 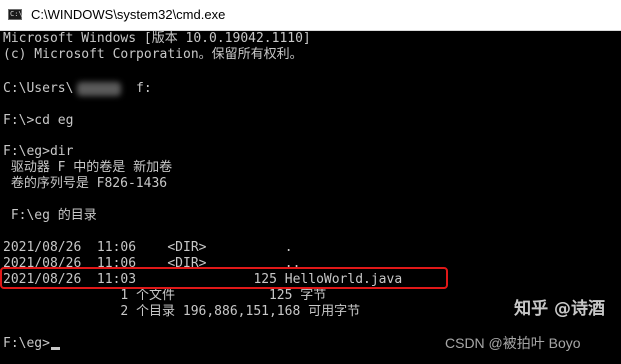 I want to click on console-line: F:\eg 的目录, so click(x=50, y=215).